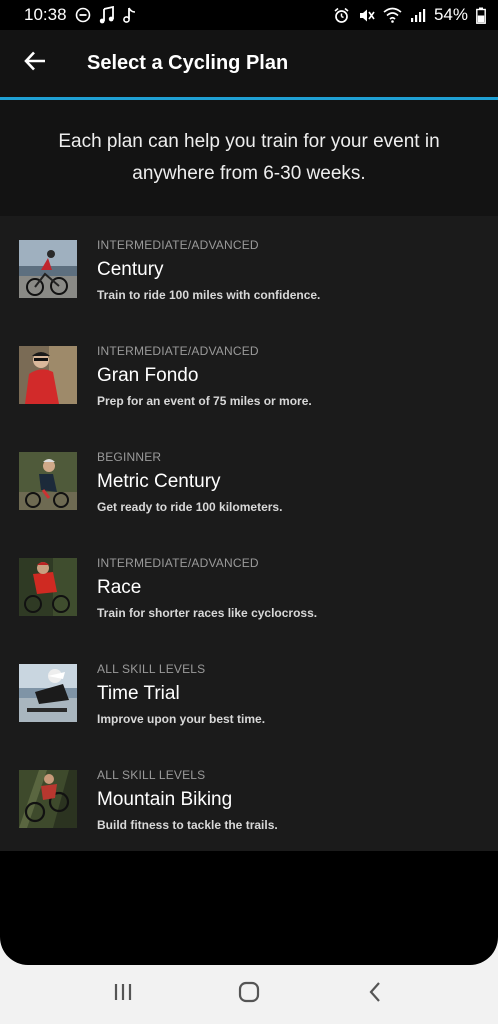 This screenshot has height=1024, width=498. I want to click on back-button, so click(35, 63).